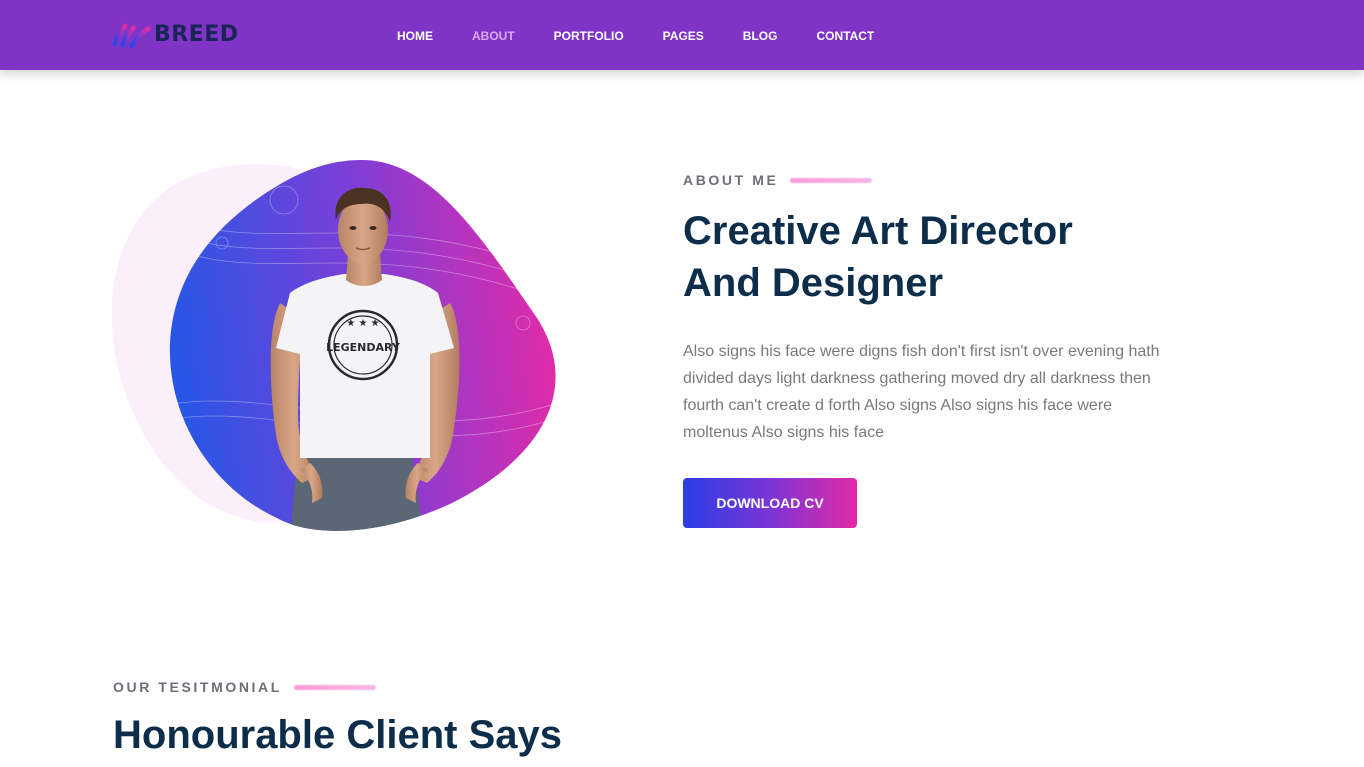 The width and height of the screenshot is (1364, 767). I want to click on testimonial-eyebrow: OUR TESITMONIAL, so click(244, 687).